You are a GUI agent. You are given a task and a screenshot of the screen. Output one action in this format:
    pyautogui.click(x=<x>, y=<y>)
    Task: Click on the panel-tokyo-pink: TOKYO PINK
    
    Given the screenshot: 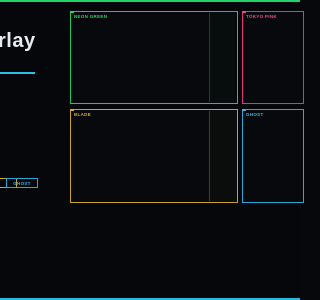 What is the action you would take?
    pyautogui.click(x=273, y=57)
    